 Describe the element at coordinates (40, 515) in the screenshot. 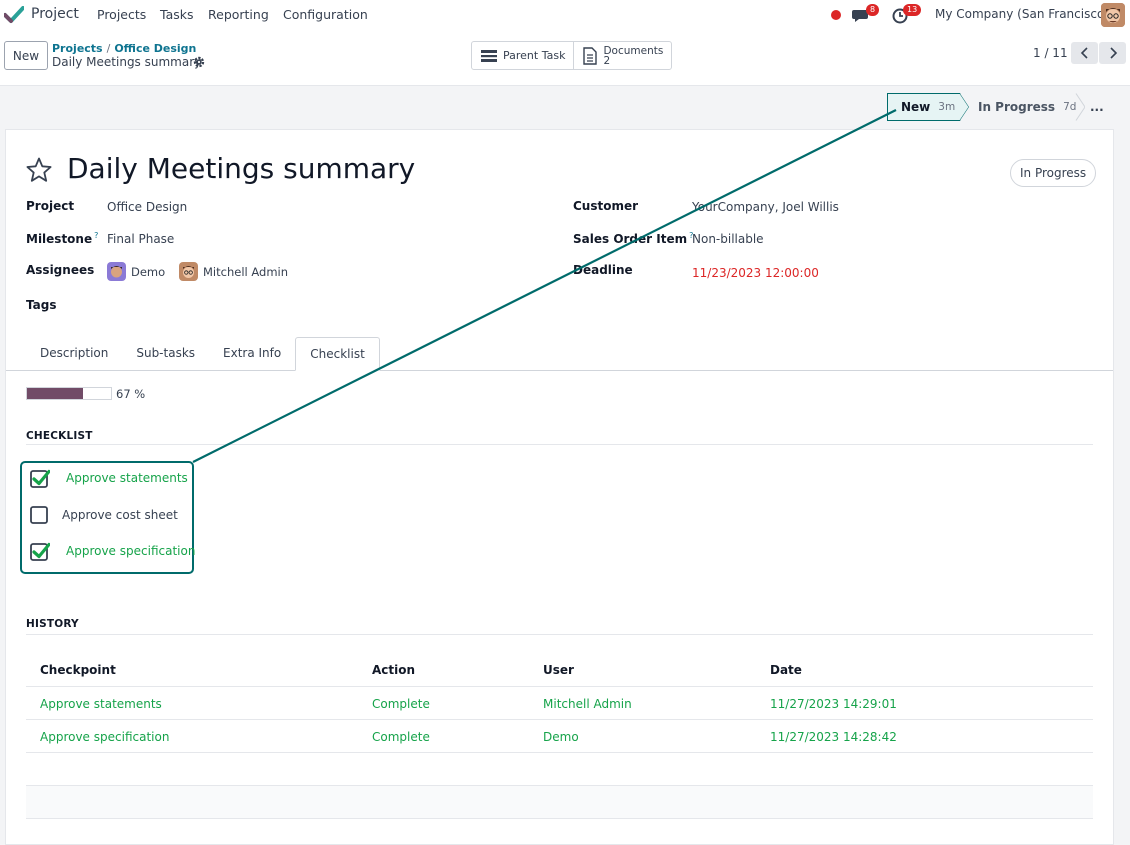

I see `empty-checkbox-icon` at that location.